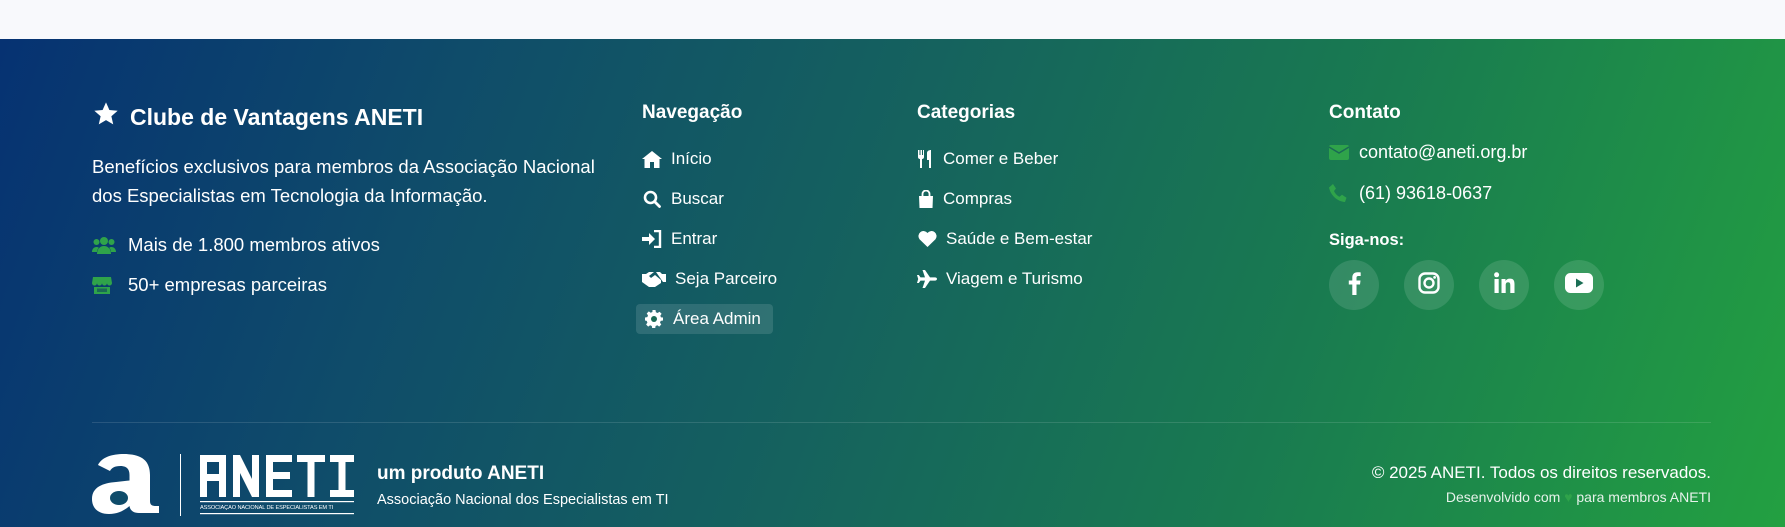 The height and width of the screenshot is (527, 1785). Describe the element at coordinates (104, 285) in the screenshot. I see `store-icon` at that location.